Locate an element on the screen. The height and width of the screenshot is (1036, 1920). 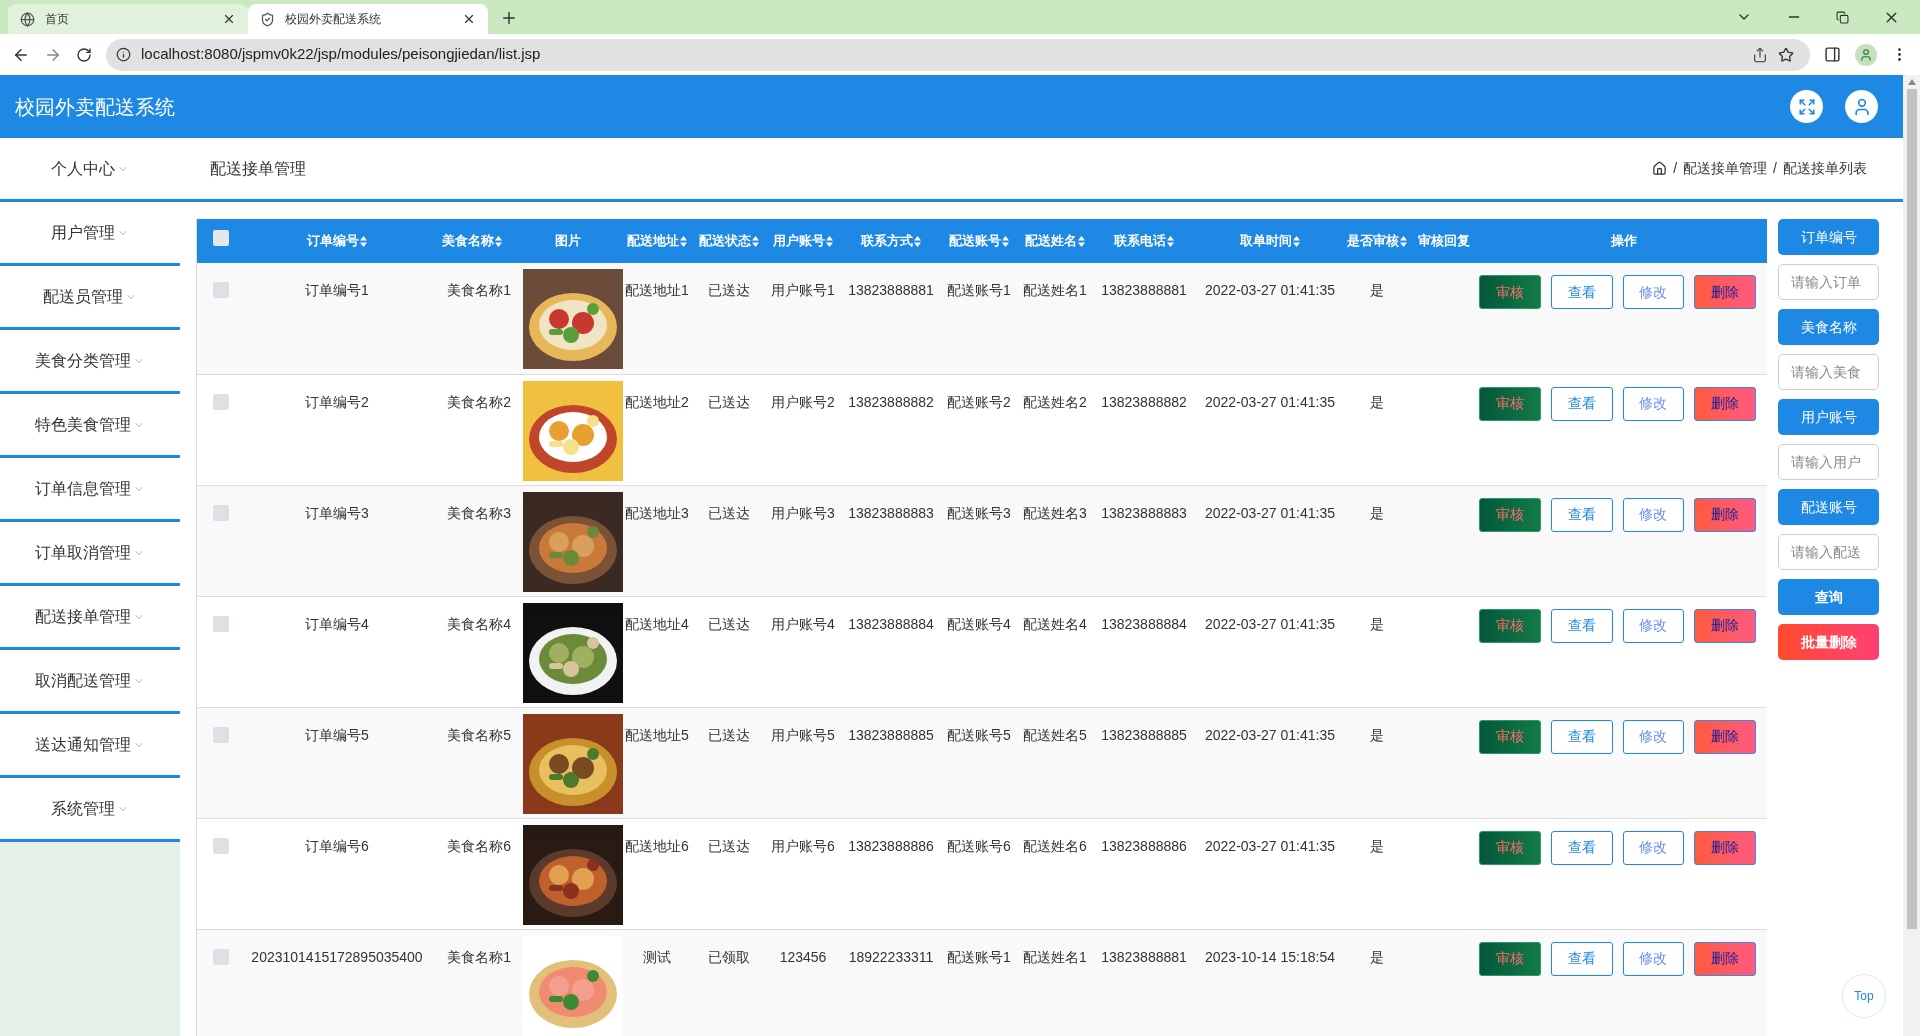
sidebar-item: 配送接单管理 is located at coordinates (90, 618).